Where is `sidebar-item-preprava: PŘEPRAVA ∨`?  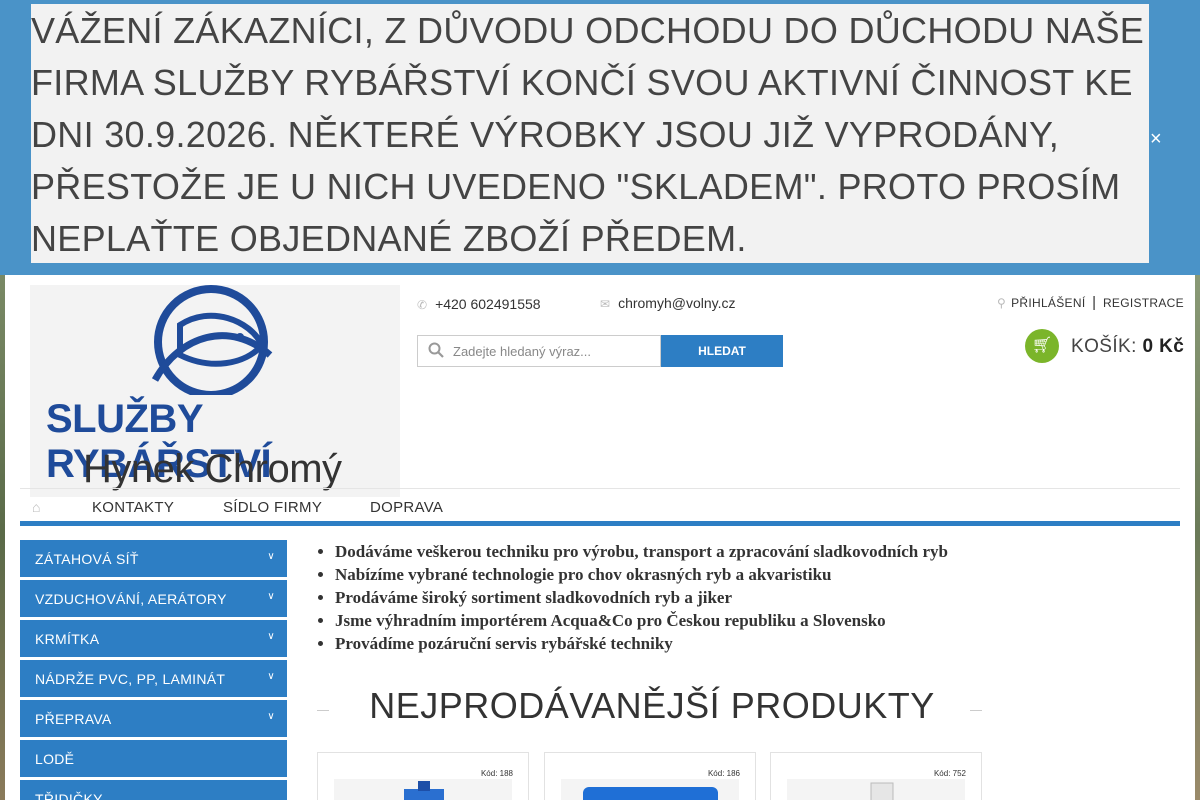 sidebar-item-preprava: PŘEPRAVA ∨ is located at coordinates (153, 718).